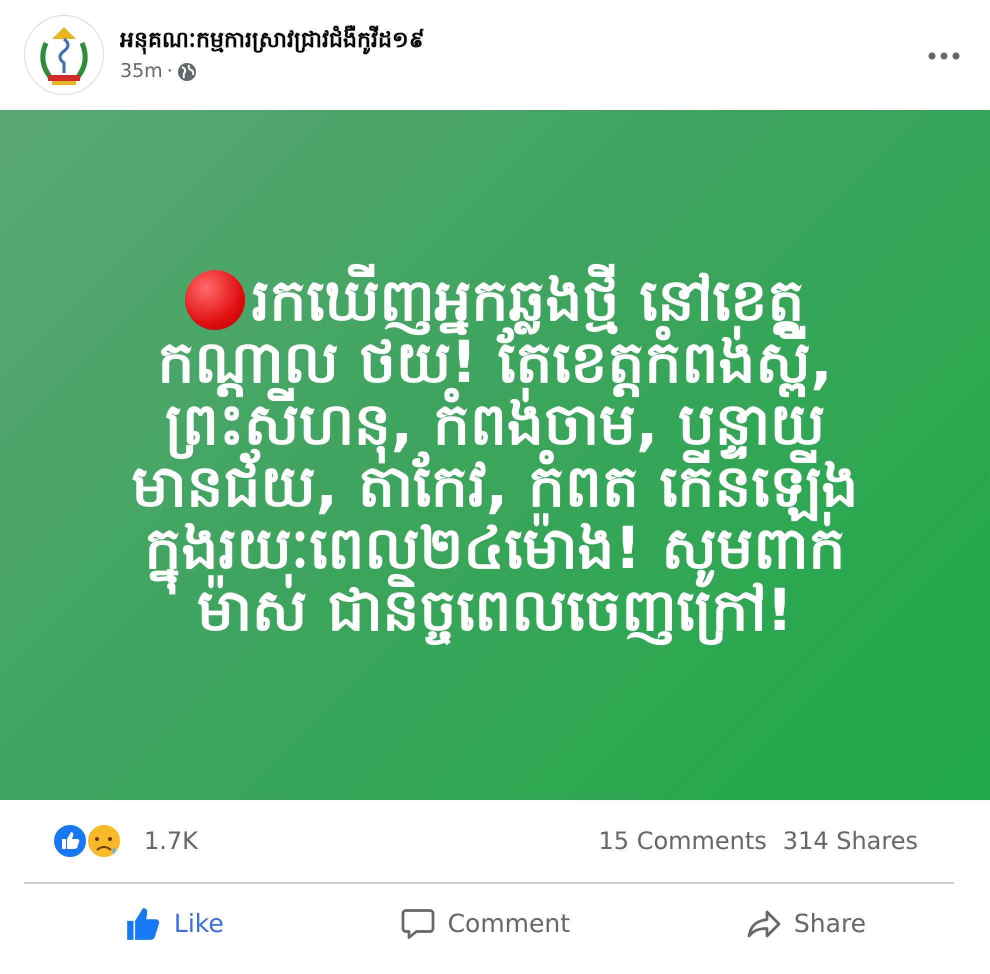  I want to click on speech-bubble-icon, so click(418, 924).